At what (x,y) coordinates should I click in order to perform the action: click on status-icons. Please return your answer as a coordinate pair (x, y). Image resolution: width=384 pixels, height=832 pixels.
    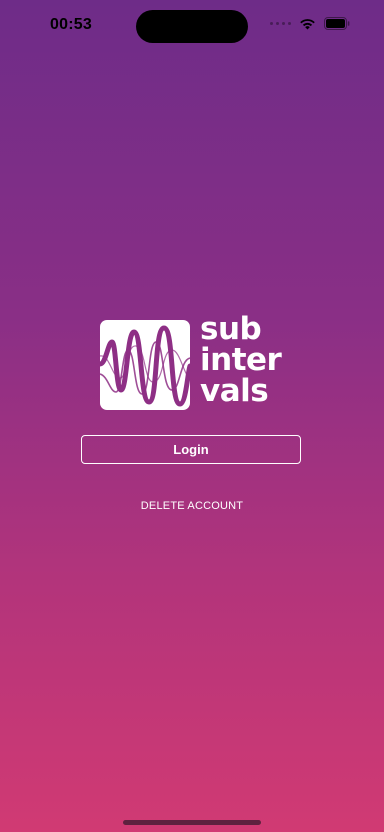
    Looking at the image, I should click on (310, 23).